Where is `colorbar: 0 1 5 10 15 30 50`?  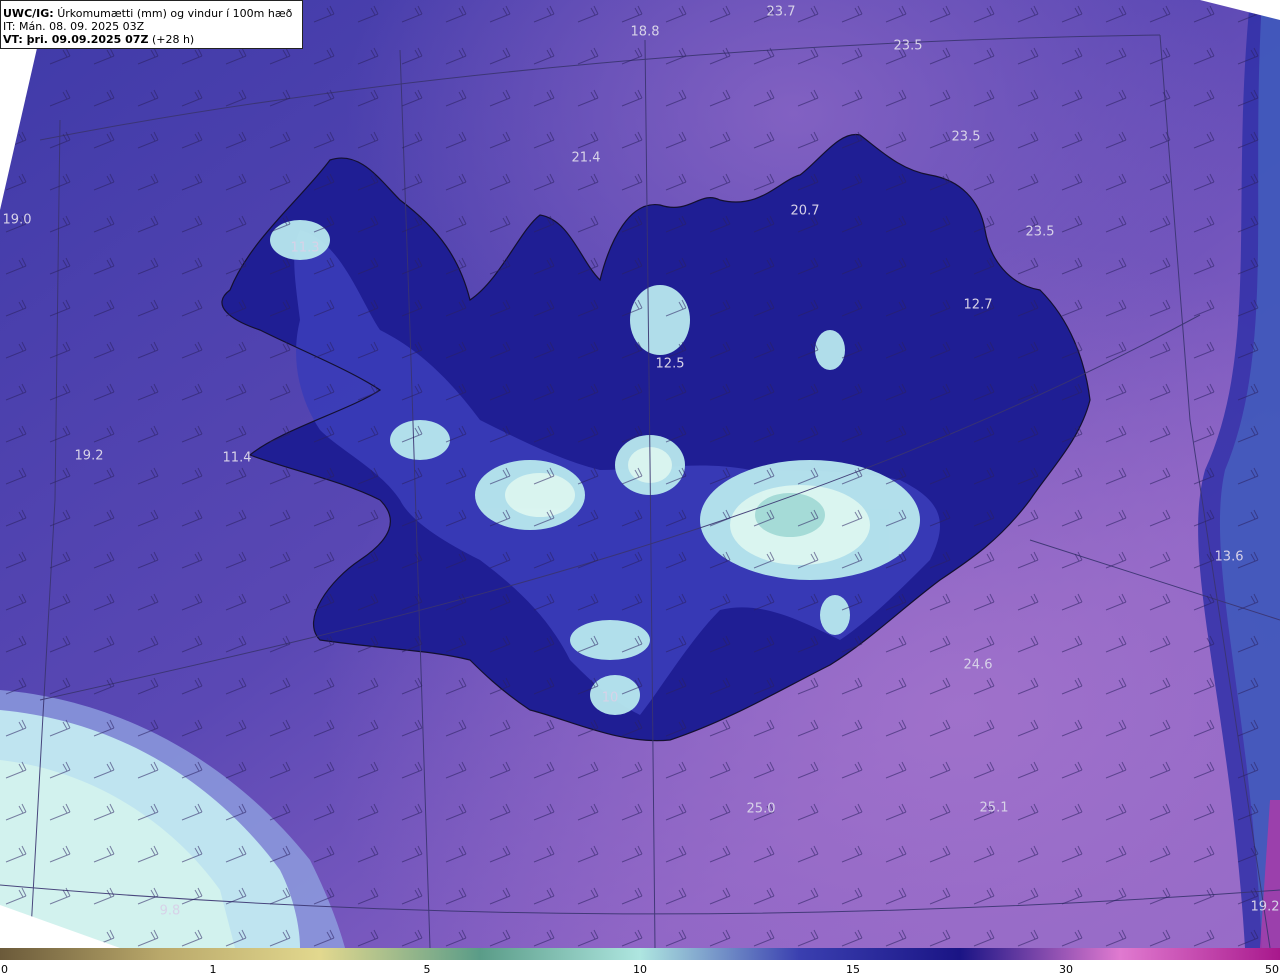 colorbar: 0 1 5 10 15 30 50 is located at coordinates (640, 963).